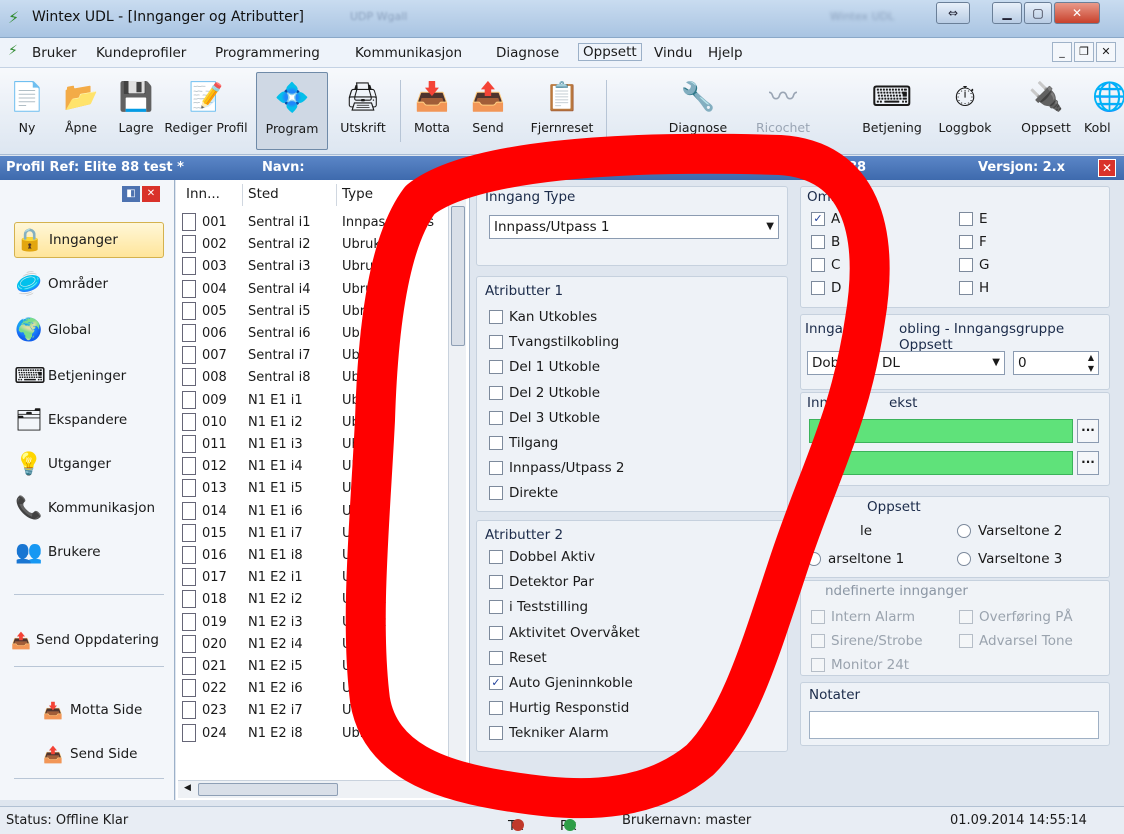 This screenshot has width=1124, height=834. I want to click on sidebar-collapse-icon: ◧, so click(131, 194).